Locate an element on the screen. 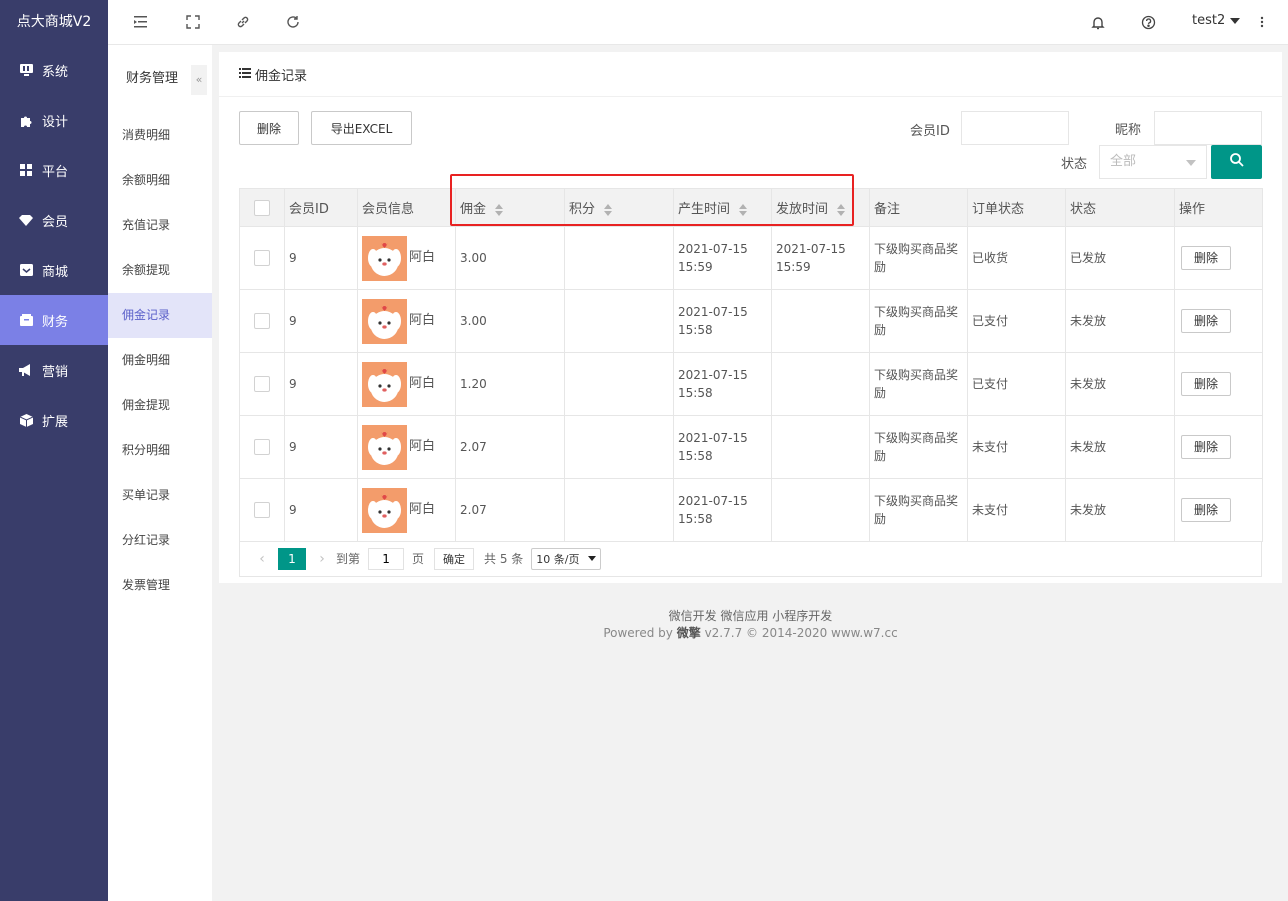 This screenshot has height=901, width=1288. menu-collapse-icon is located at coordinates (142, 22).